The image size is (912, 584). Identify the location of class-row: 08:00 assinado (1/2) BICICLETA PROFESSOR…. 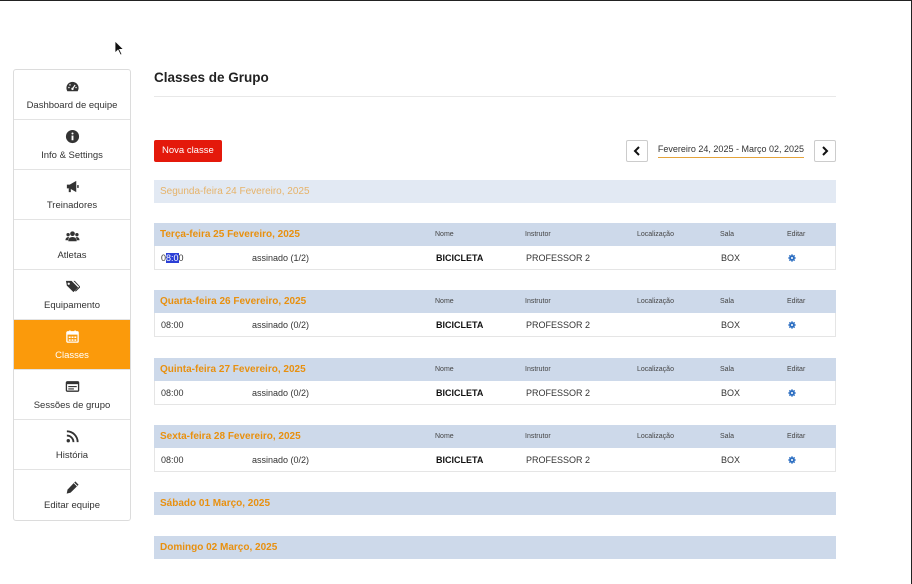
(495, 258).